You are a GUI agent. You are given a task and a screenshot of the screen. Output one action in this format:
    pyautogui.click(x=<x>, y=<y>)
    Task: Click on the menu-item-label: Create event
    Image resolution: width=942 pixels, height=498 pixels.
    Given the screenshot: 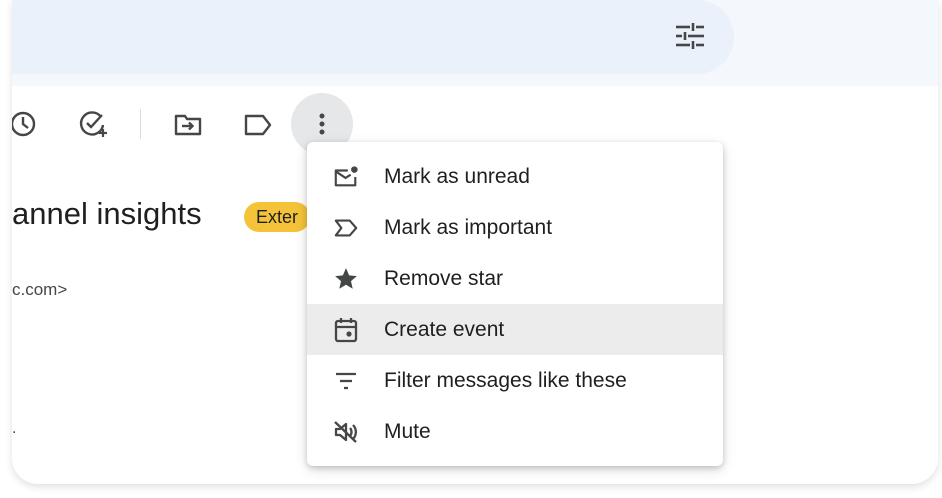 What is the action you would take?
    pyautogui.click(x=444, y=329)
    